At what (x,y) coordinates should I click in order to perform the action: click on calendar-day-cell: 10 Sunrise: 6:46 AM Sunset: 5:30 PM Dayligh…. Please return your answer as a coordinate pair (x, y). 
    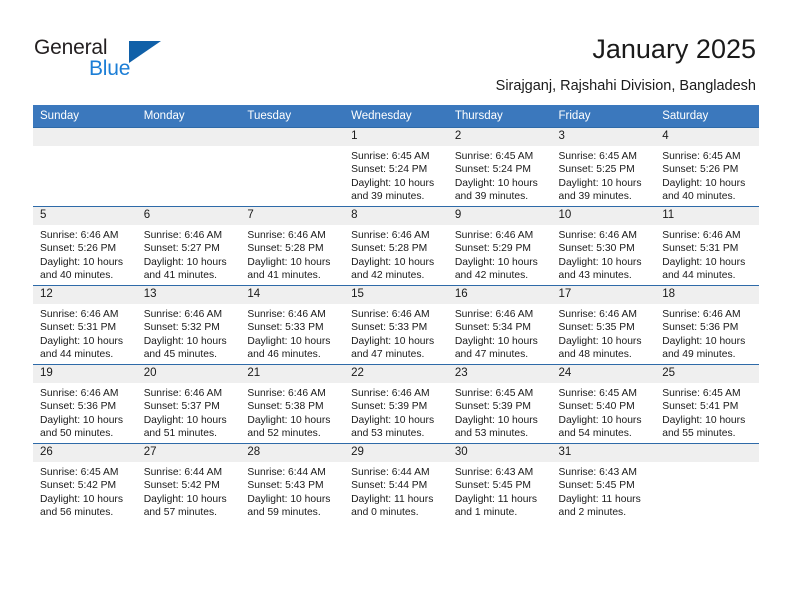
    Looking at the image, I should click on (603, 246).